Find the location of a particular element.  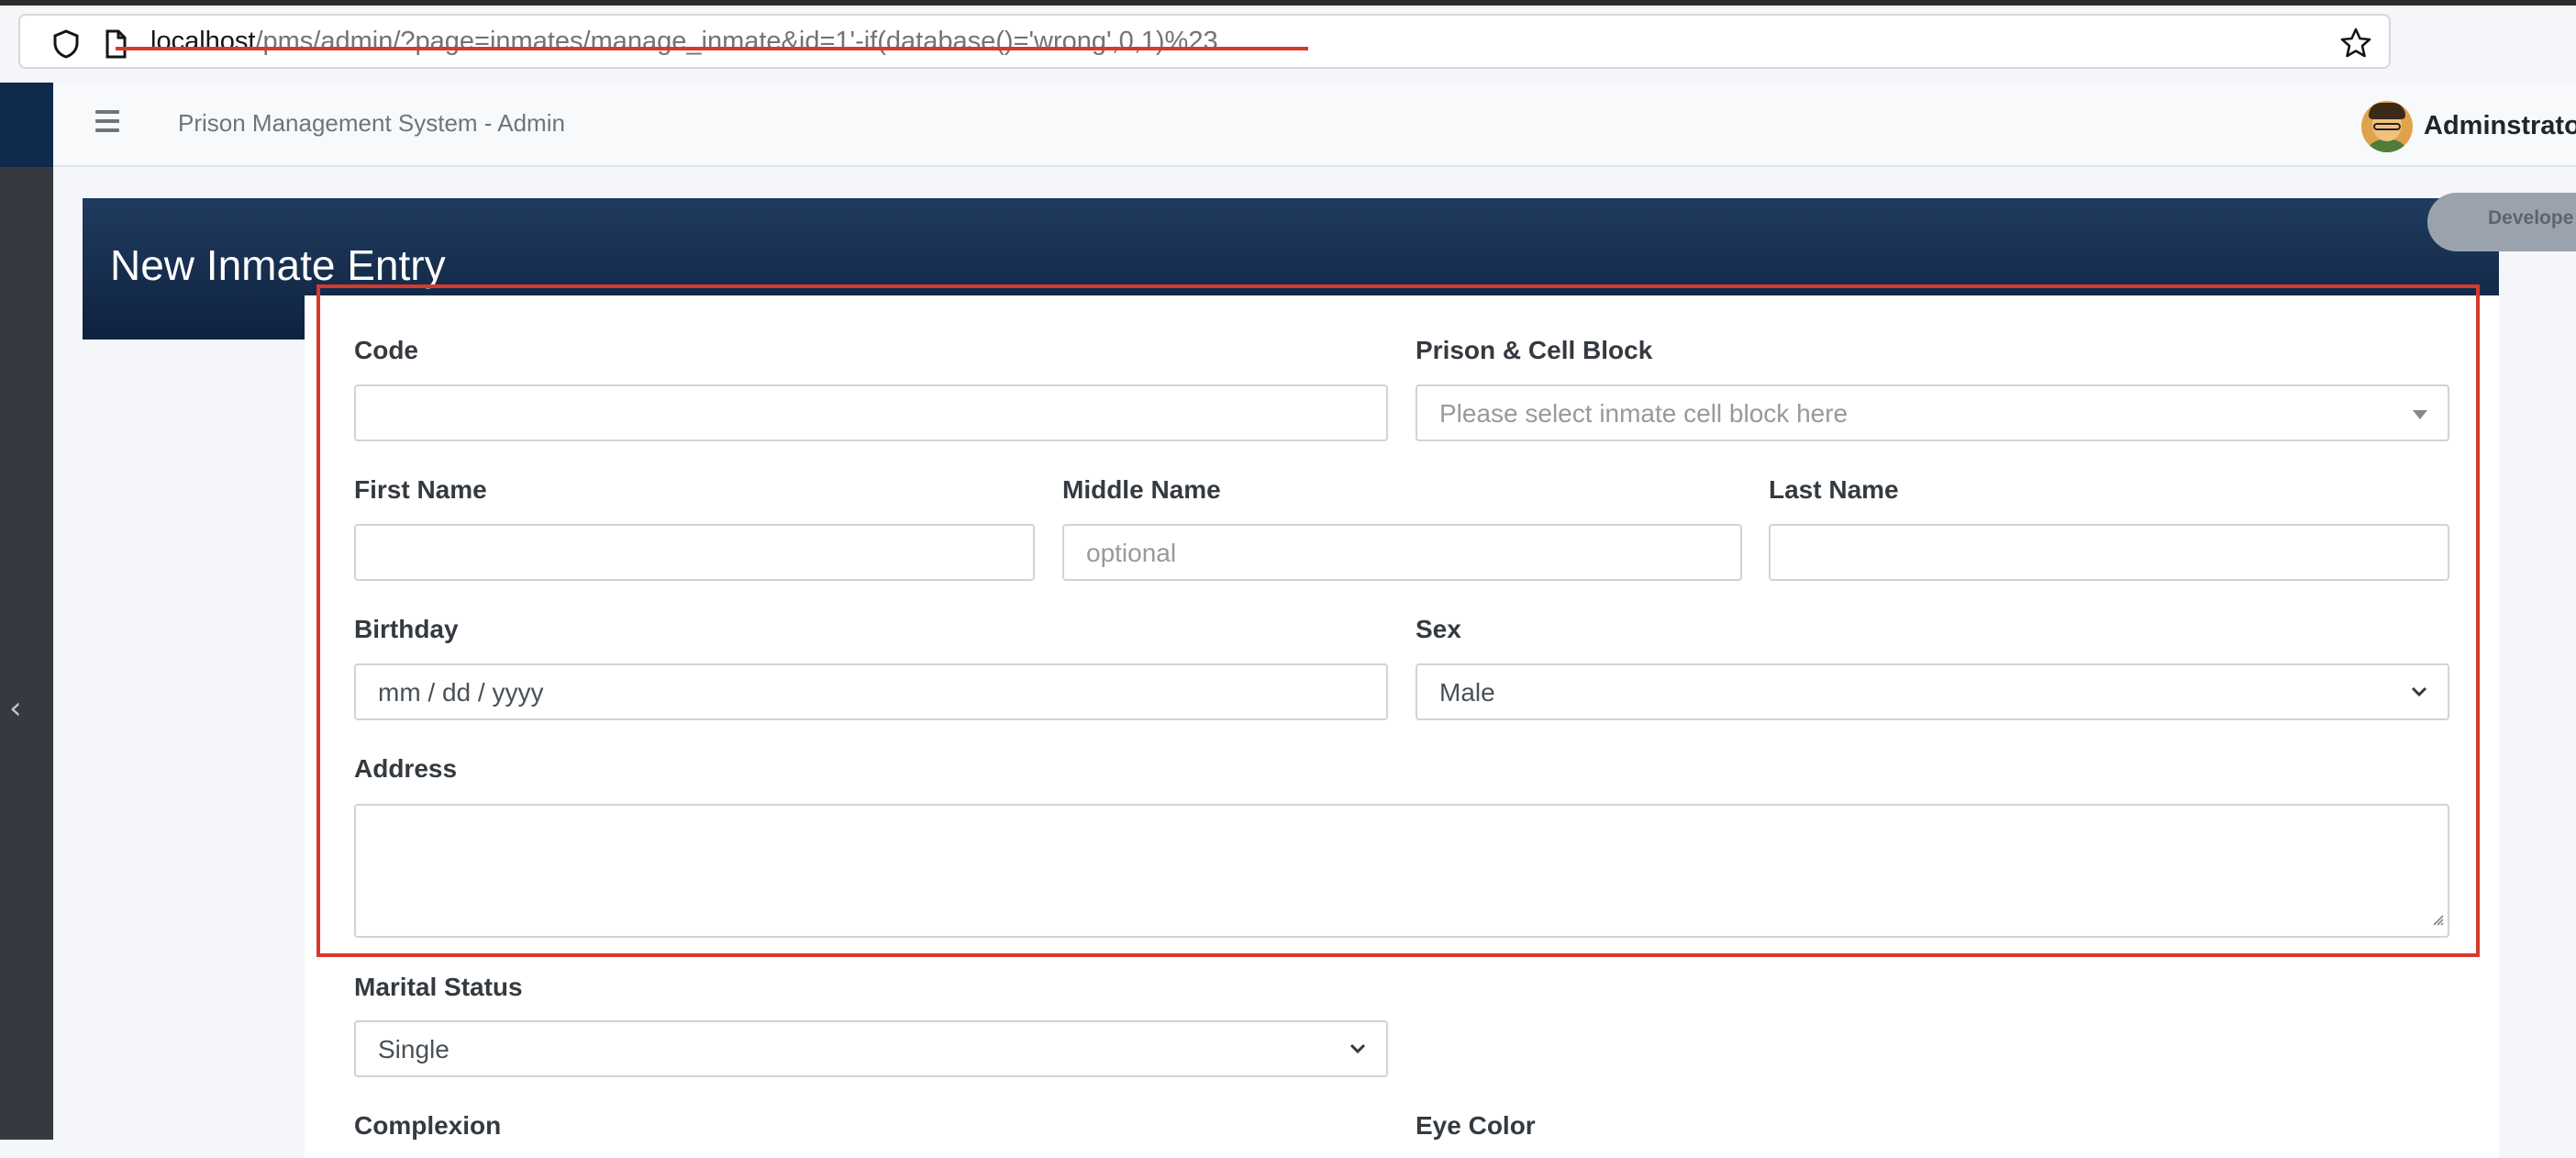

url-annotation-underline is located at coordinates (712, 48).